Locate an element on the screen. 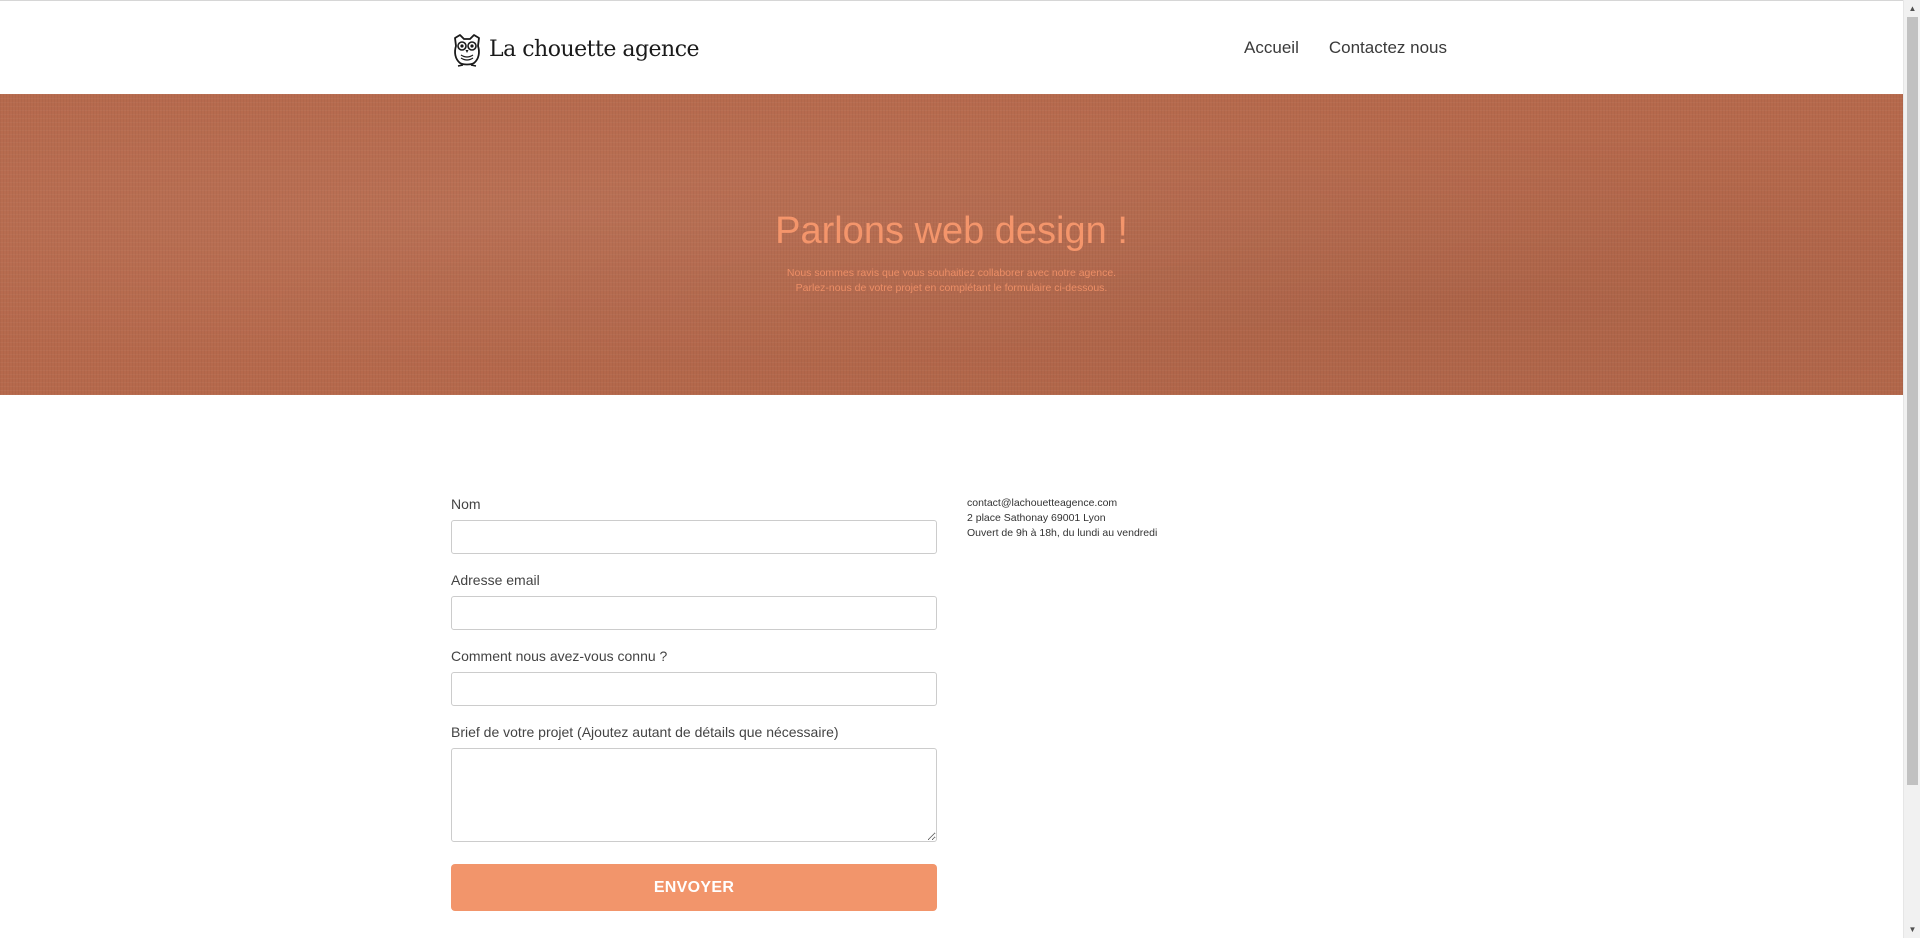 Image resolution: width=1920 pixels, height=938 pixels. source-field-group: Comment nous avez-vous connu ? is located at coordinates (694, 677).